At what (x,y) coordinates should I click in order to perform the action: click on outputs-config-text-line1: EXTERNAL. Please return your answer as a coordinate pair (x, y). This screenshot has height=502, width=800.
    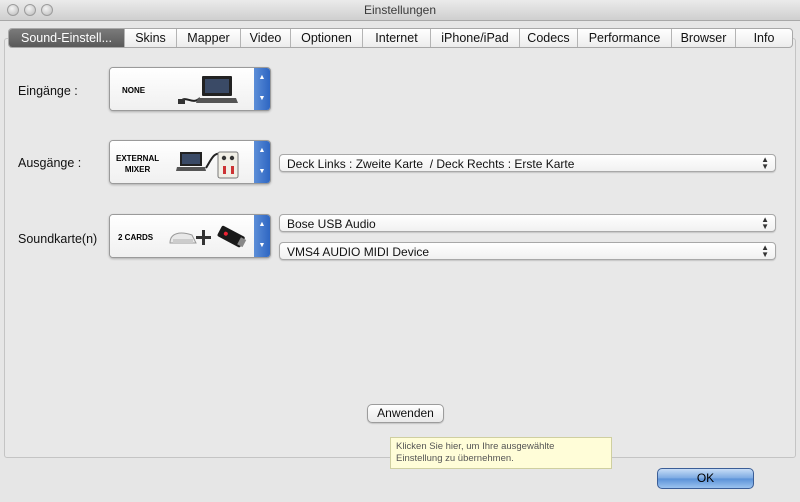
    Looking at the image, I should click on (138, 158).